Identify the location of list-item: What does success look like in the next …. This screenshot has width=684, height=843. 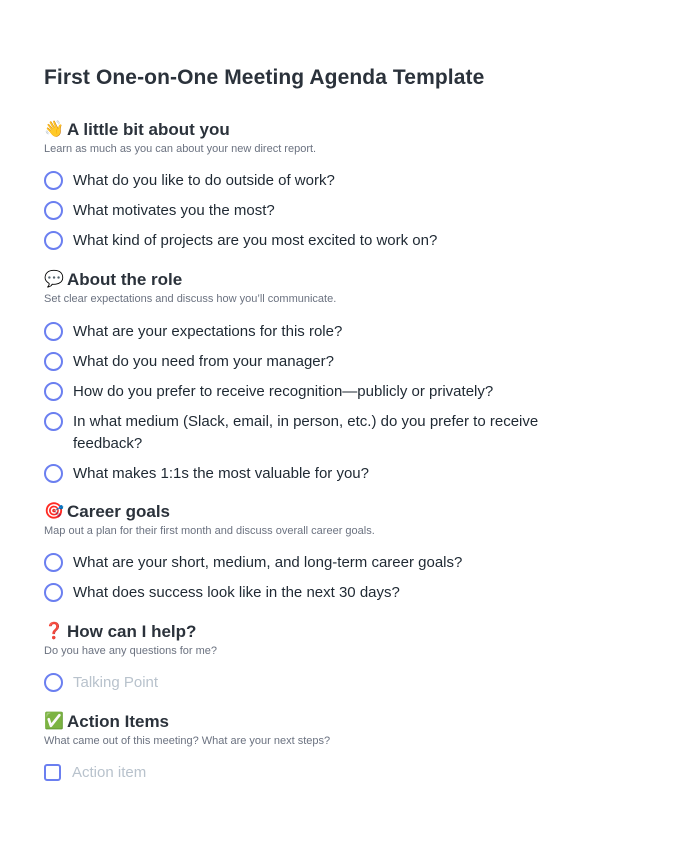
(324, 593).